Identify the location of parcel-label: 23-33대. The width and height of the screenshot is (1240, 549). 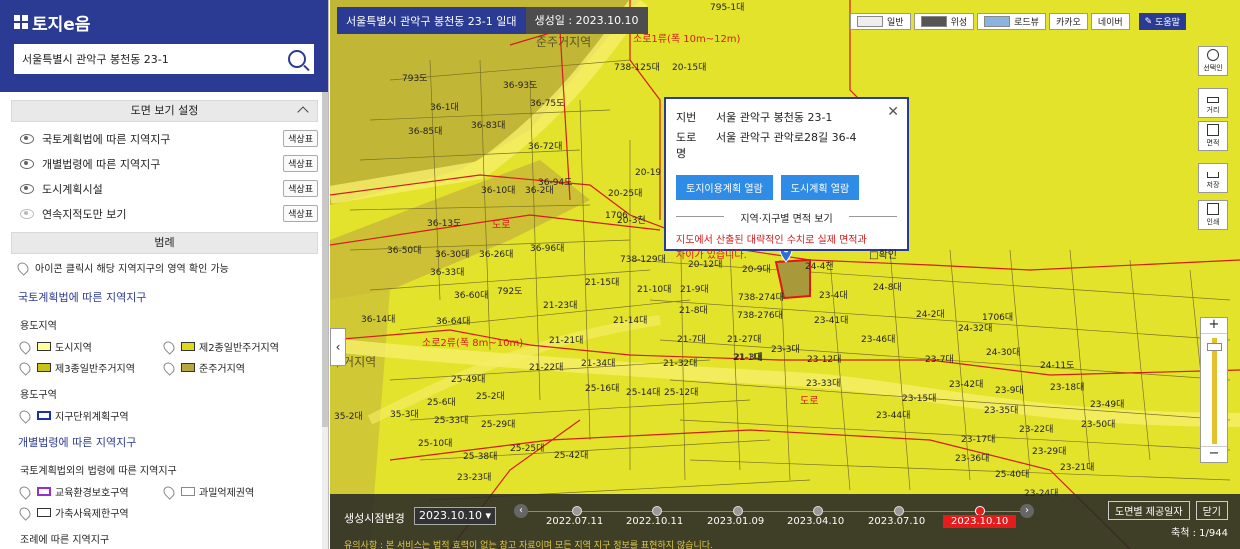
(823, 384).